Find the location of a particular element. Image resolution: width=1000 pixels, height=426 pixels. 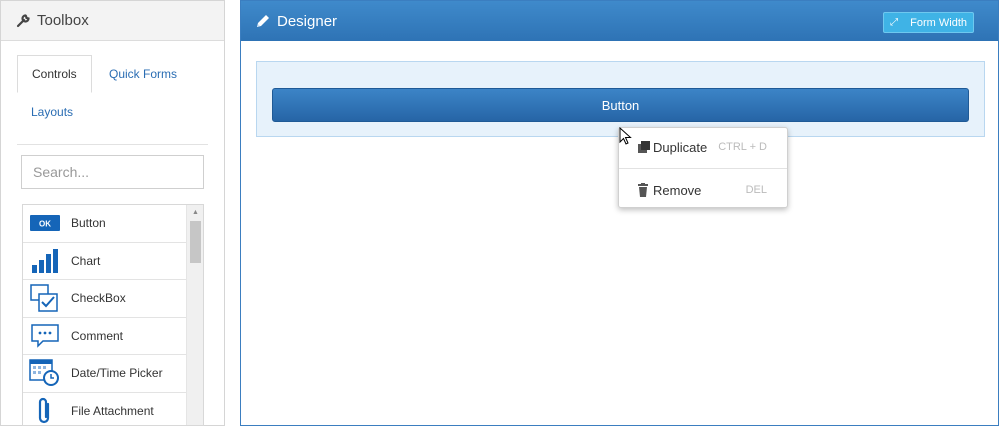

control-item-file-attachment: File Attachment is located at coordinates (105, 409).